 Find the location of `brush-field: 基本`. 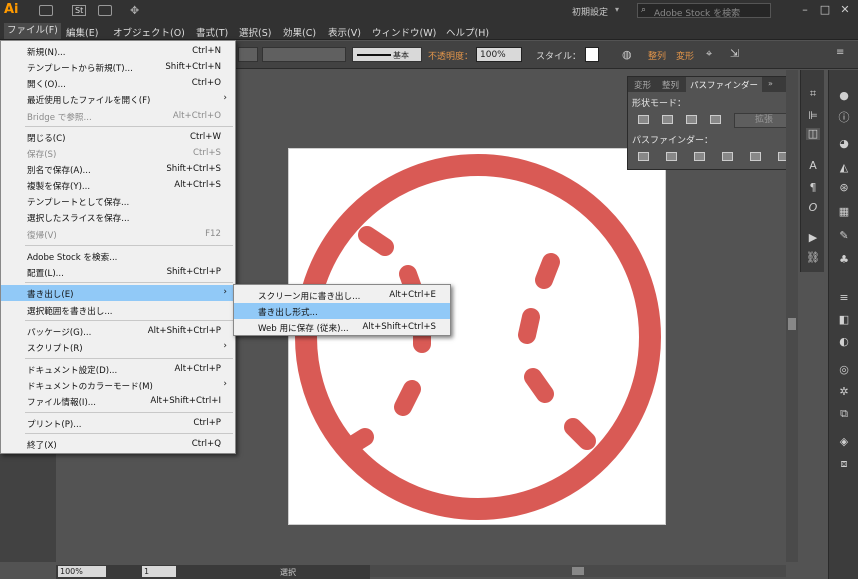

brush-field: 基本 is located at coordinates (387, 54).